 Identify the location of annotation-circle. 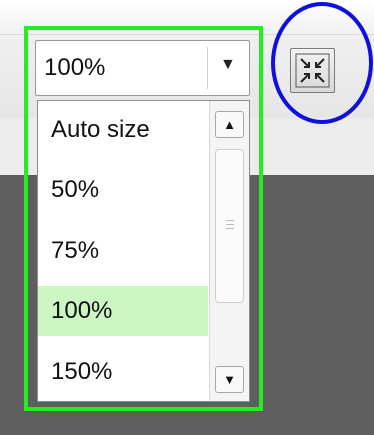
(322, 63).